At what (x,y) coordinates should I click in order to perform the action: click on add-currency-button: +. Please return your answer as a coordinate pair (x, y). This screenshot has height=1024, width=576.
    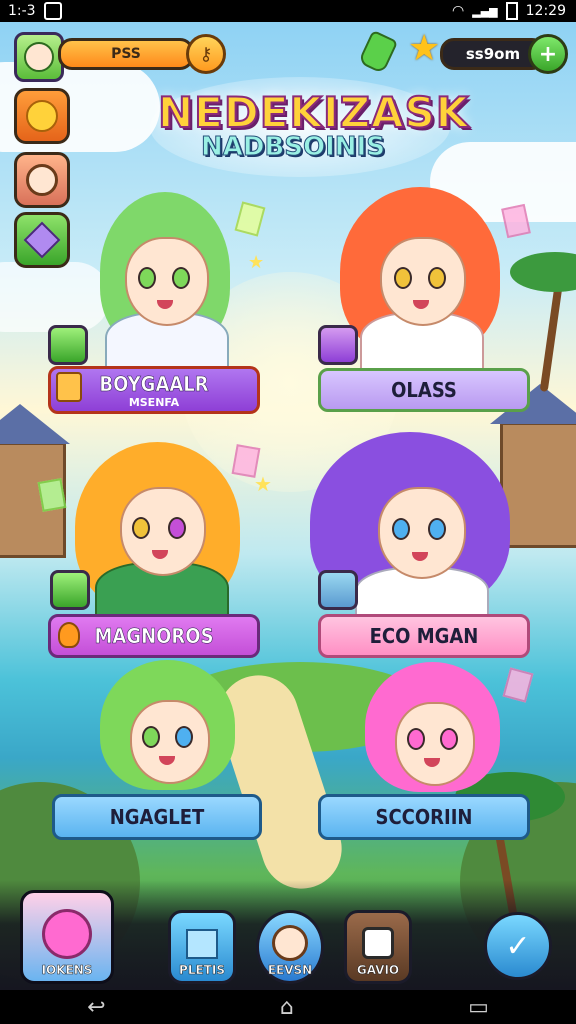
    Looking at the image, I should click on (548, 54).